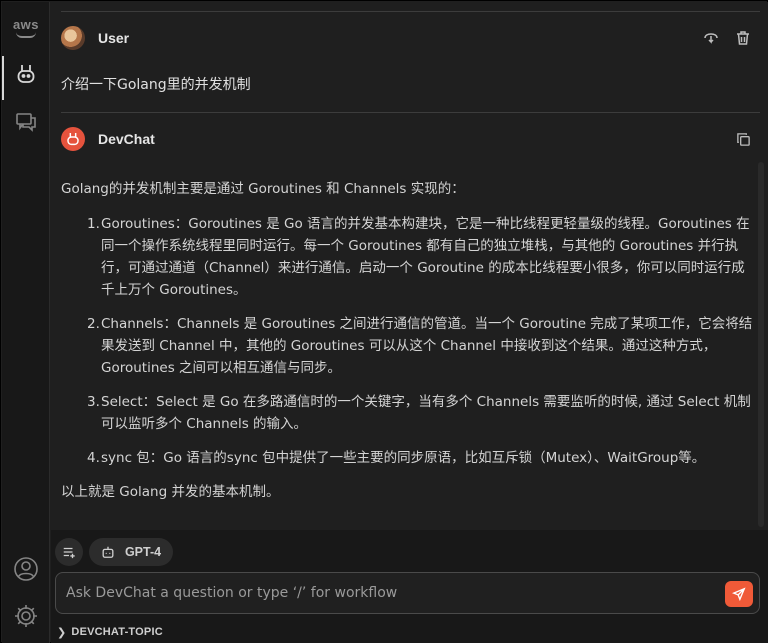 This screenshot has width=768, height=643. What do you see at coordinates (406, 139) in the screenshot?
I see `bot-message-header: DevChat` at bounding box center [406, 139].